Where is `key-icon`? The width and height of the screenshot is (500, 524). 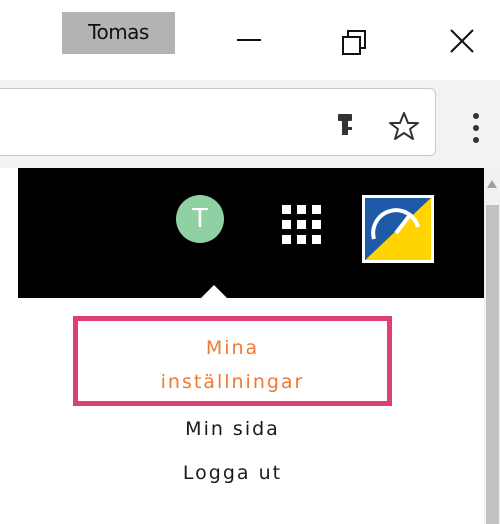
key-icon is located at coordinates (345, 125).